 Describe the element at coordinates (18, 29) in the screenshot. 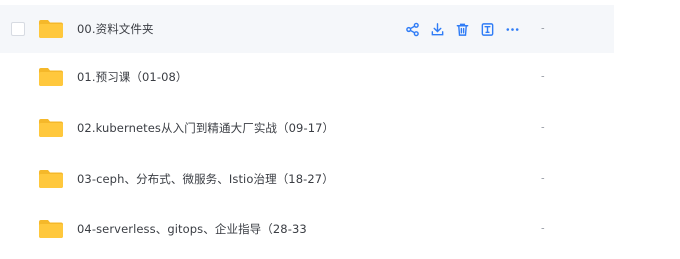

I see `row-checkbox` at that location.